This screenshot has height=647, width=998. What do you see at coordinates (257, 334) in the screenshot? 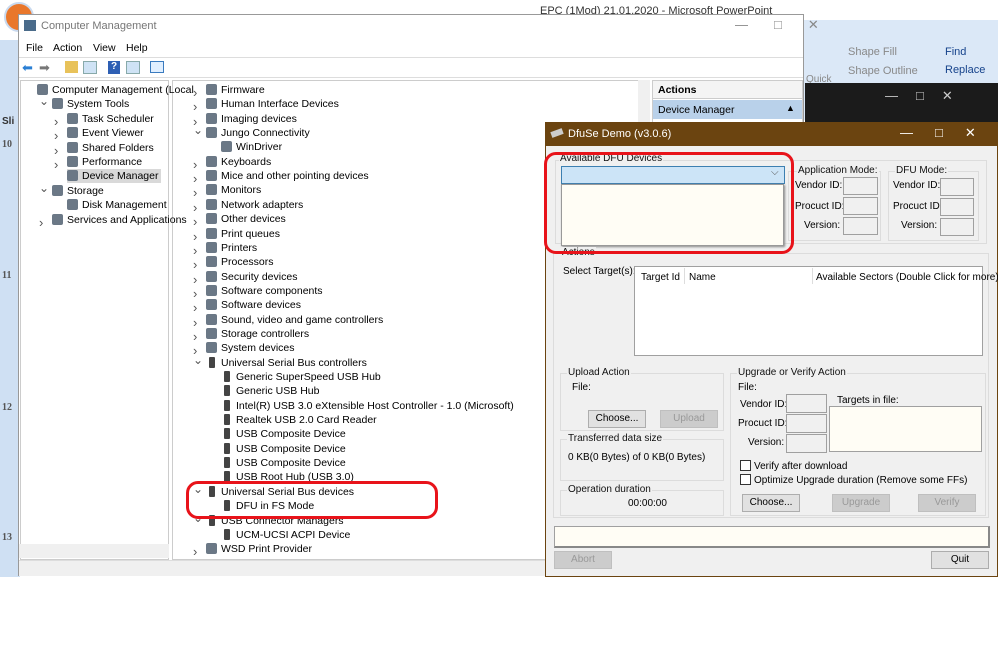
I see `device-tree-item: Storage controllers` at bounding box center [257, 334].